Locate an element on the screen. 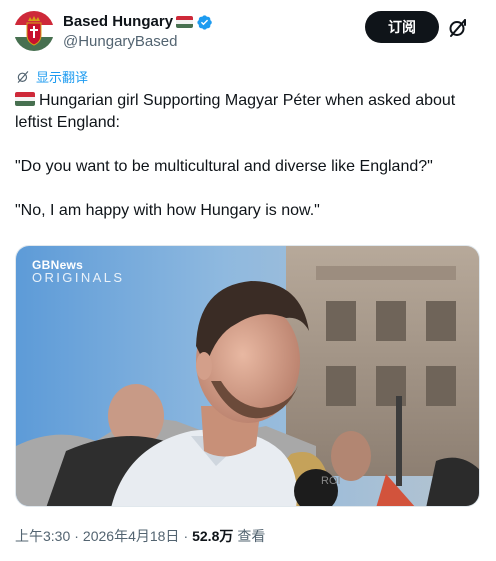 The image size is (496, 561). view-label: 查看 is located at coordinates (251, 536).